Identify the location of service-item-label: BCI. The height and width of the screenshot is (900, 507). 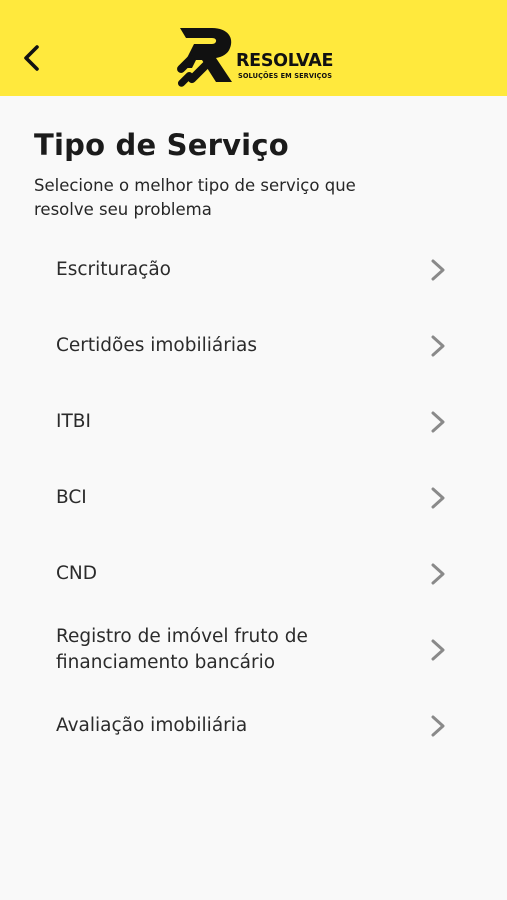
(71, 497).